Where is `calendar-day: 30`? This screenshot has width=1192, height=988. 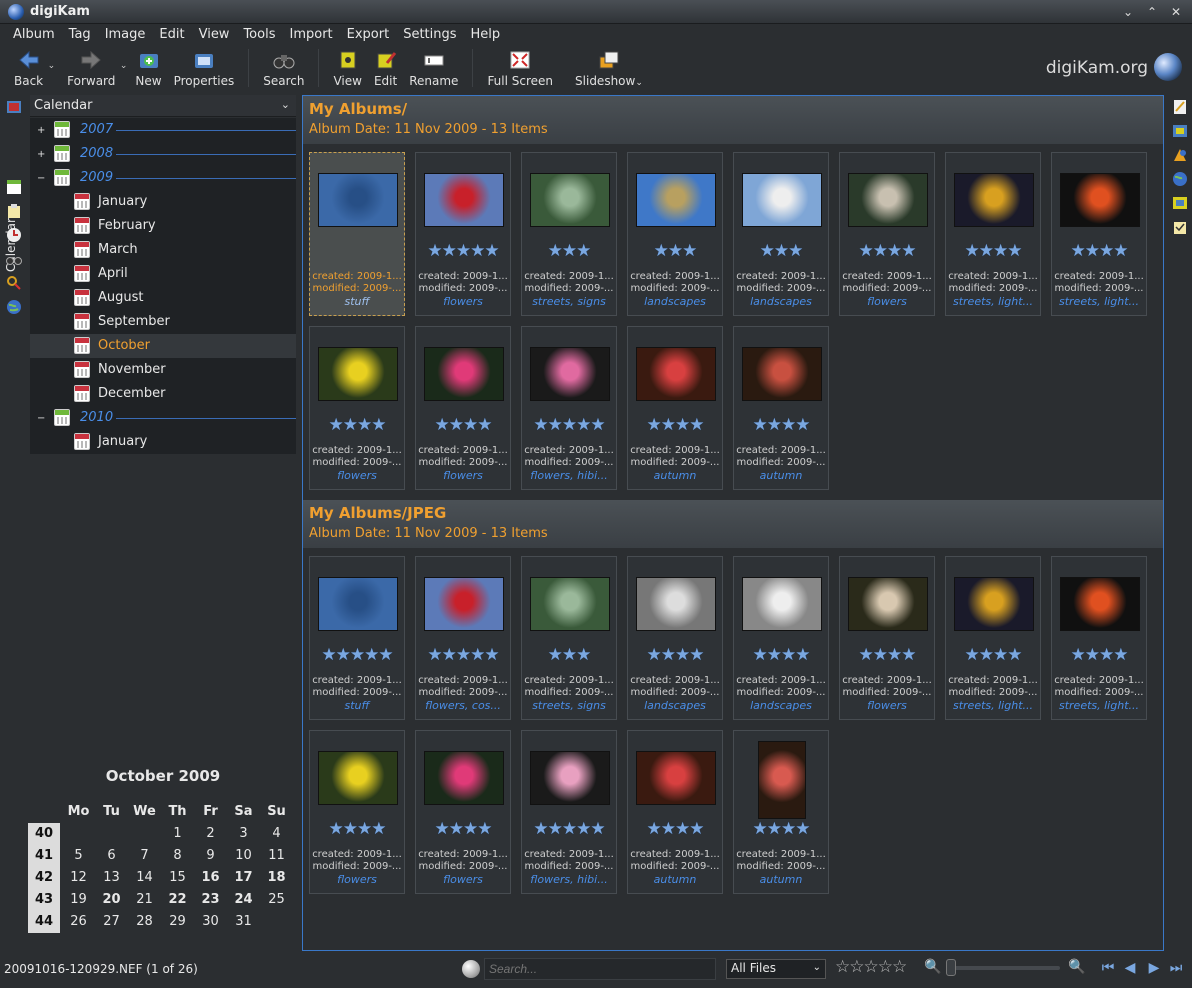
calendar-day: 30 is located at coordinates (210, 922).